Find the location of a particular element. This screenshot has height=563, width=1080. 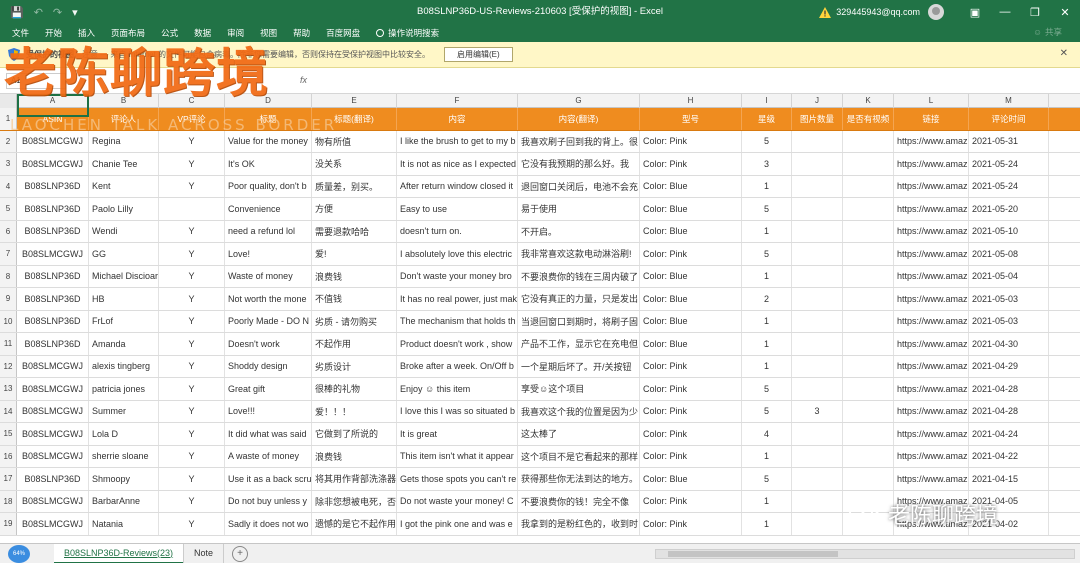

cell-reviewer: alexis tingberg is located at coordinates (124, 366).